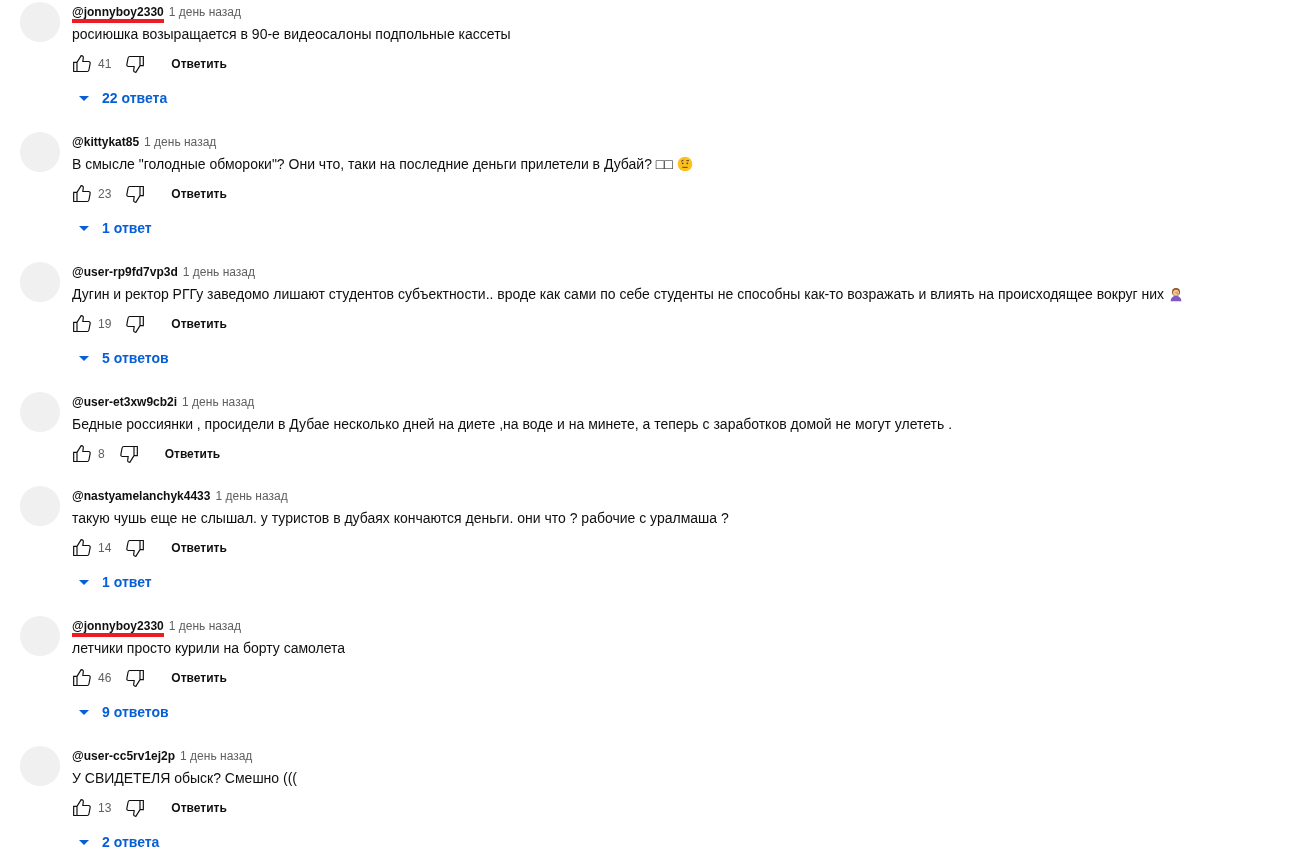 The image size is (1305, 864). I want to click on replies-toggle: 5 ответов, so click(120, 358).